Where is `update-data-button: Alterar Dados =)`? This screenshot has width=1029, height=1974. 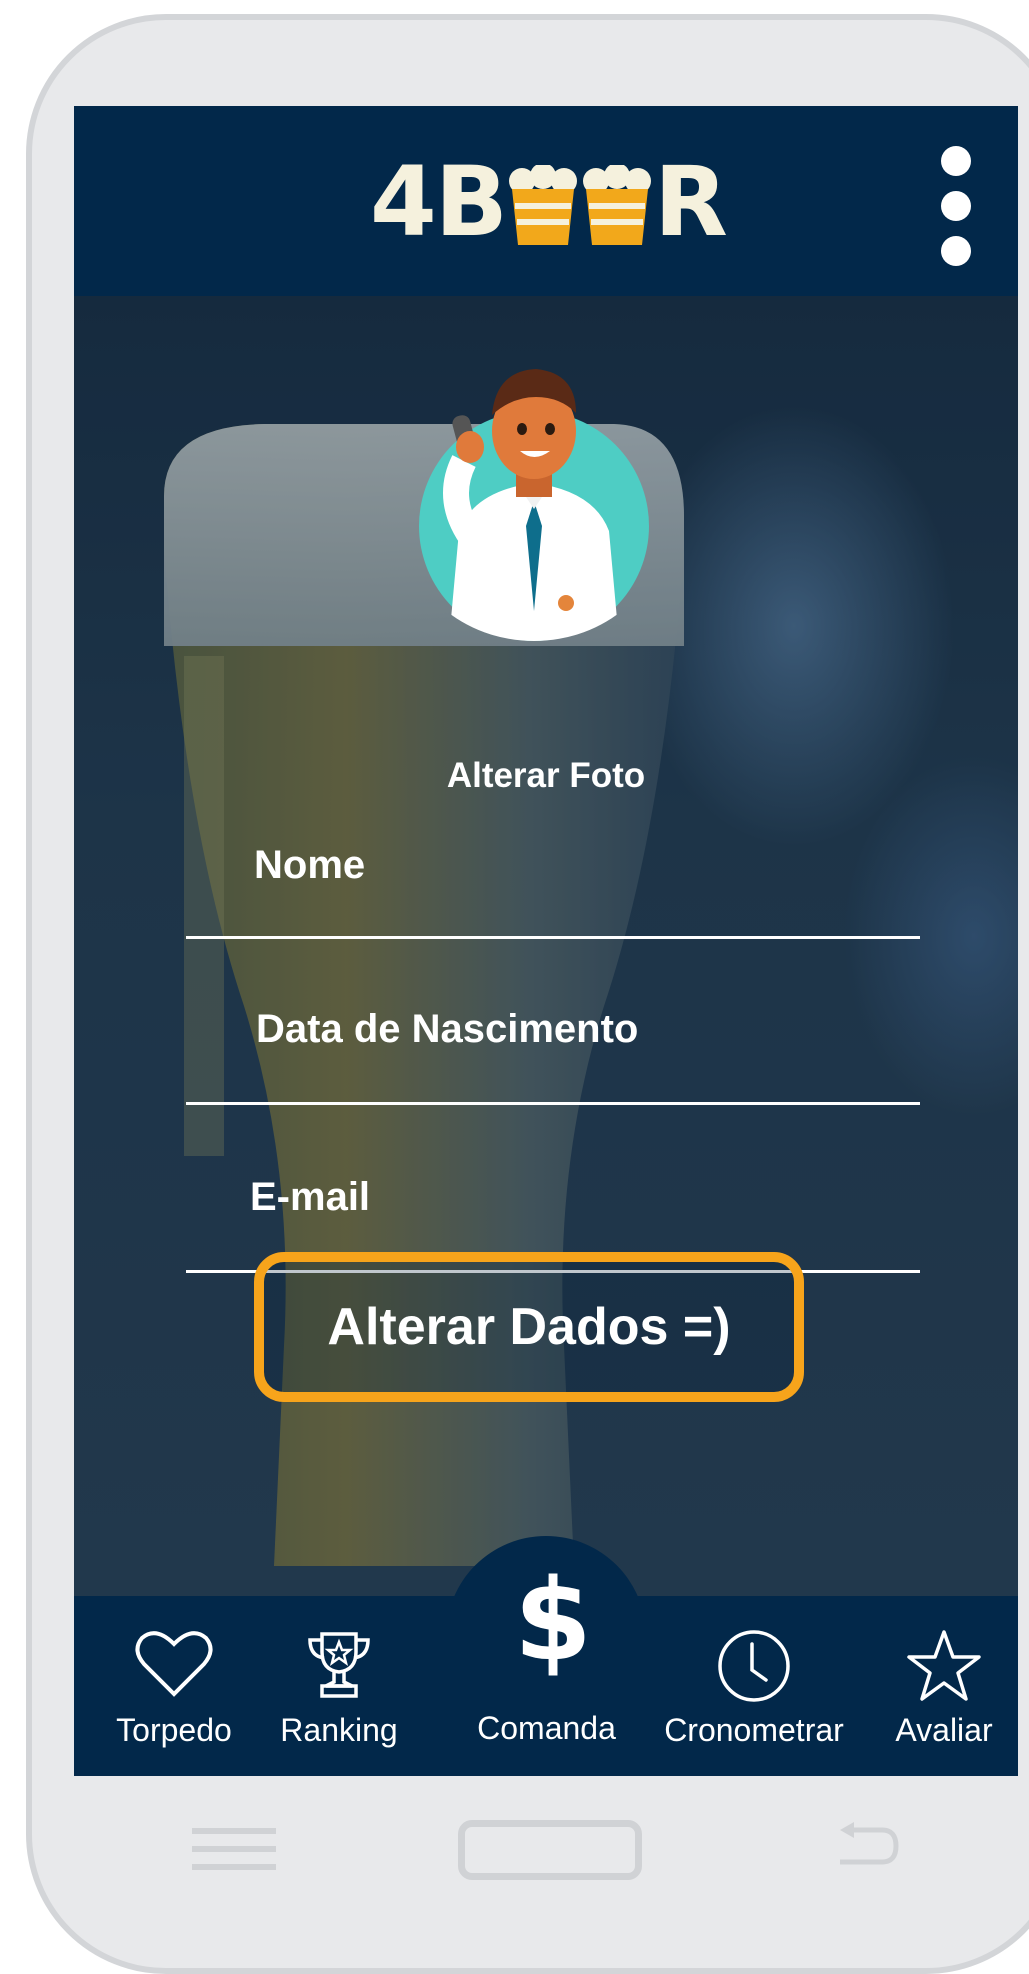 update-data-button: Alterar Dados =) is located at coordinates (529, 1327).